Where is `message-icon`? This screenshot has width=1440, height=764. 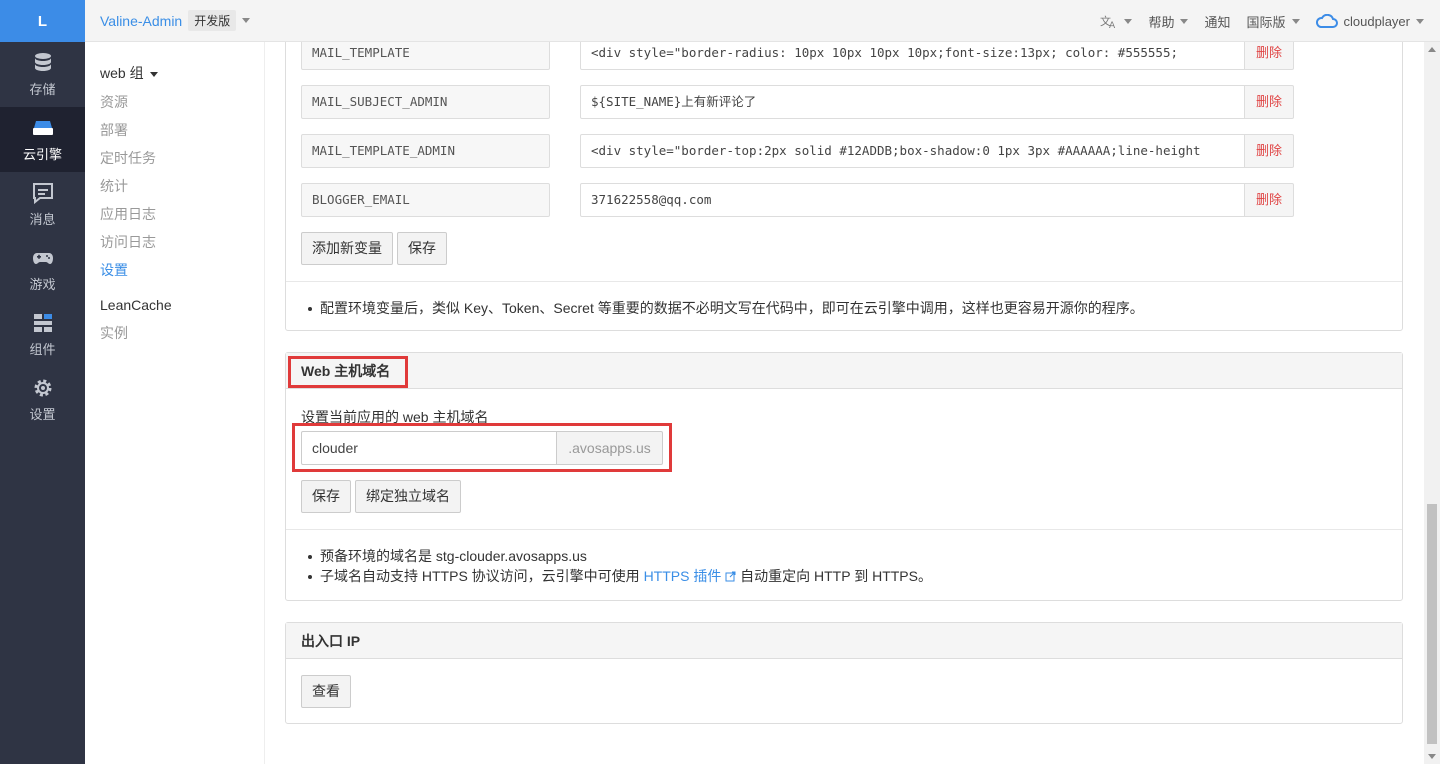
message-icon is located at coordinates (42, 194).